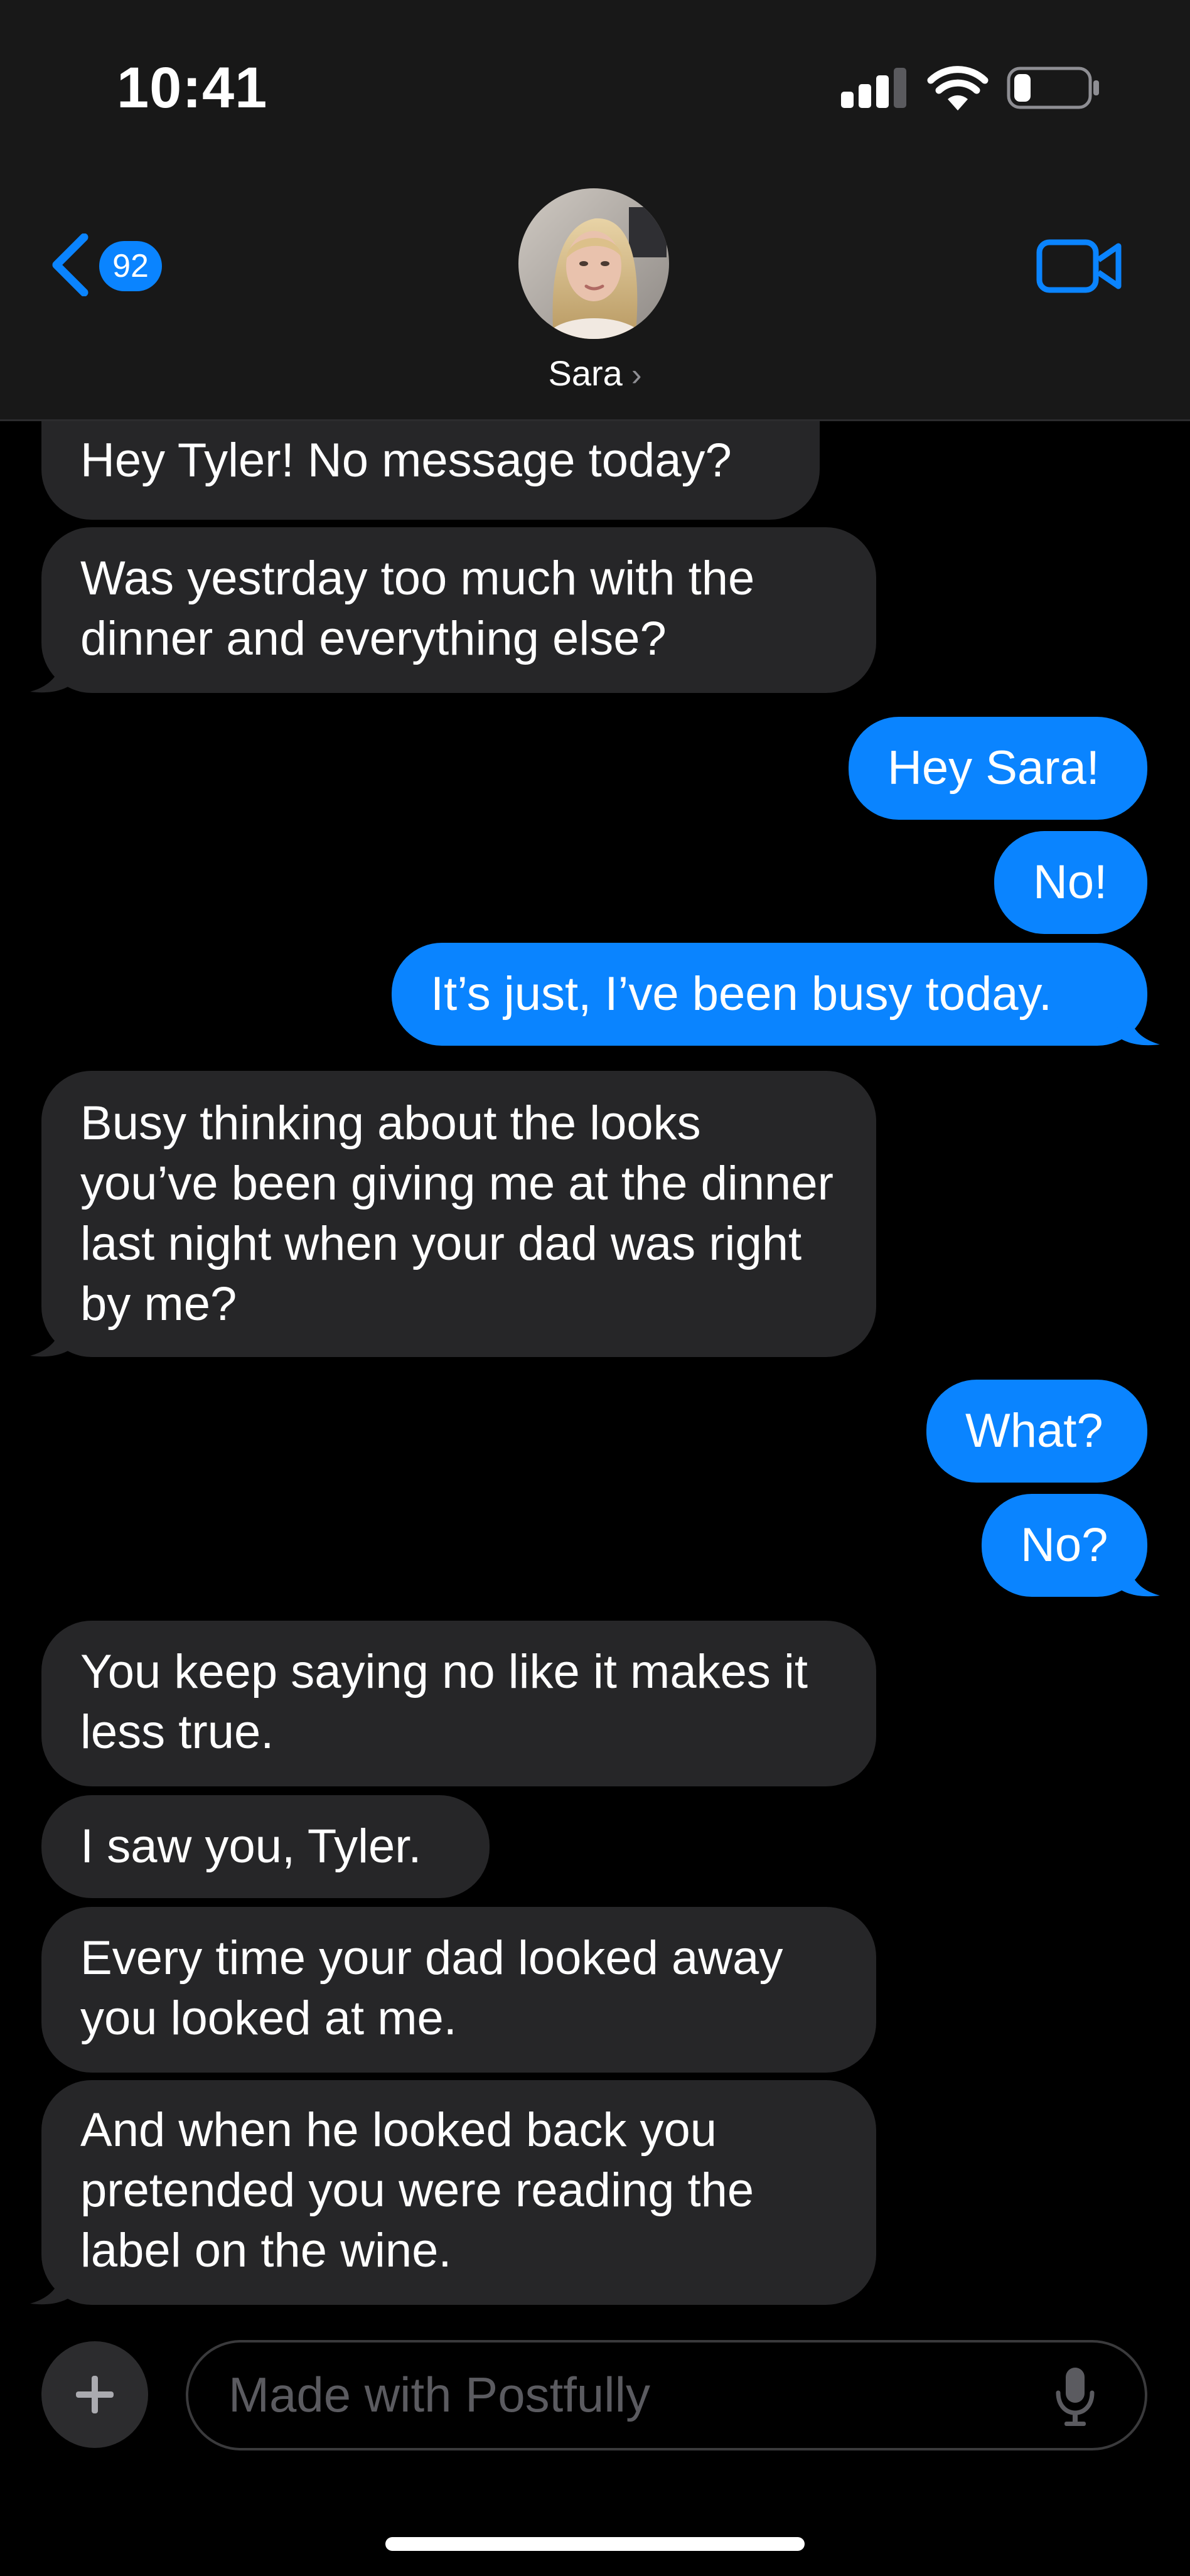 The height and width of the screenshot is (2576, 1190). What do you see at coordinates (1079, 266) in the screenshot?
I see `video-camera-icon` at bounding box center [1079, 266].